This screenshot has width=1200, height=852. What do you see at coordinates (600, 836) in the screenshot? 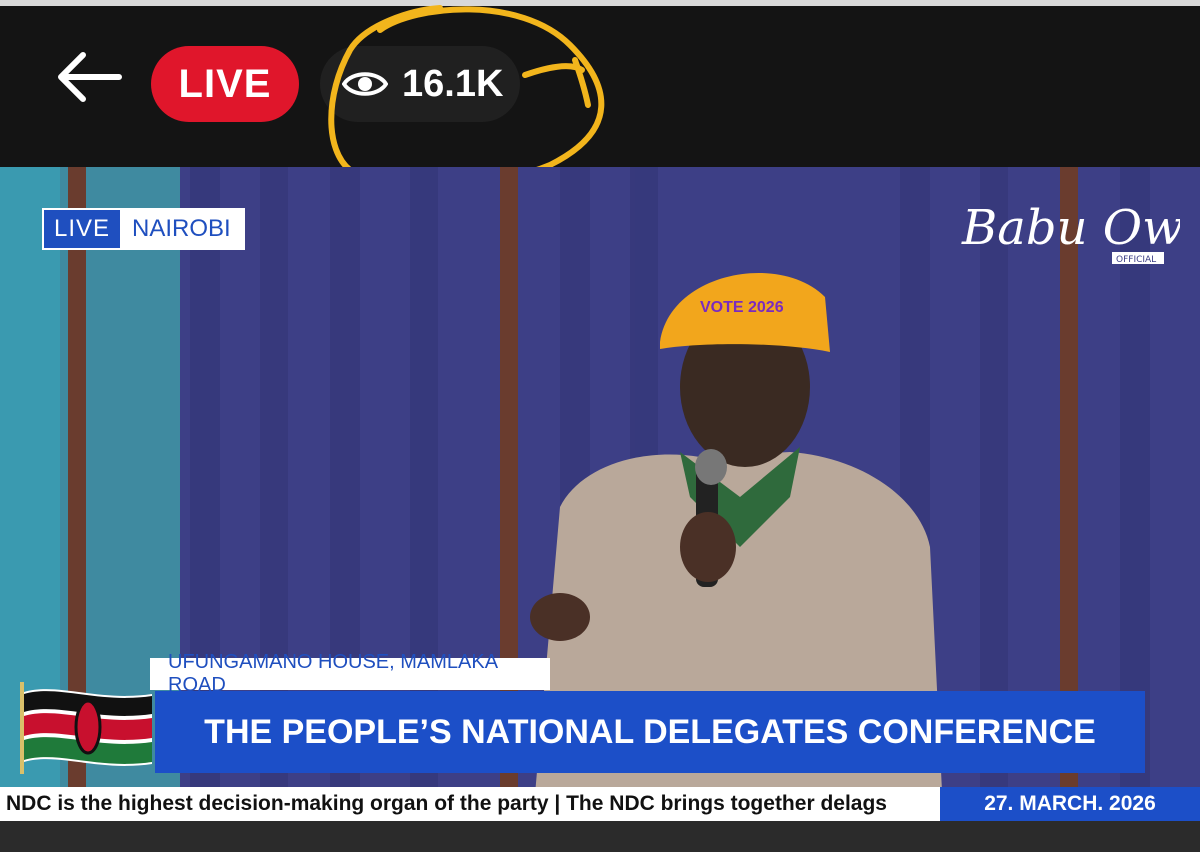
I see `bottom-strip` at bounding box center [600, 836].